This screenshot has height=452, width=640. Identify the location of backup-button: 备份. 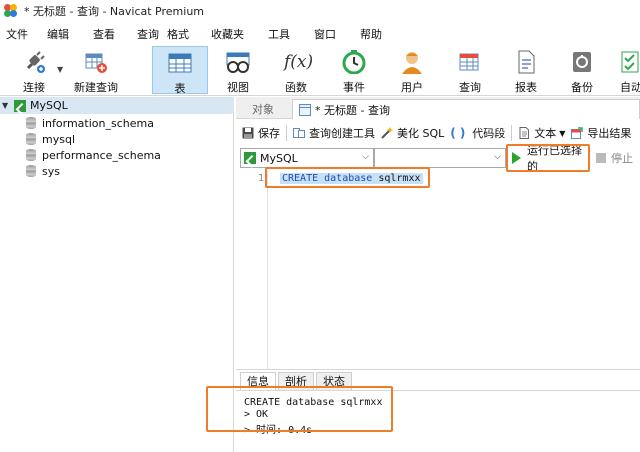
(582, 70).